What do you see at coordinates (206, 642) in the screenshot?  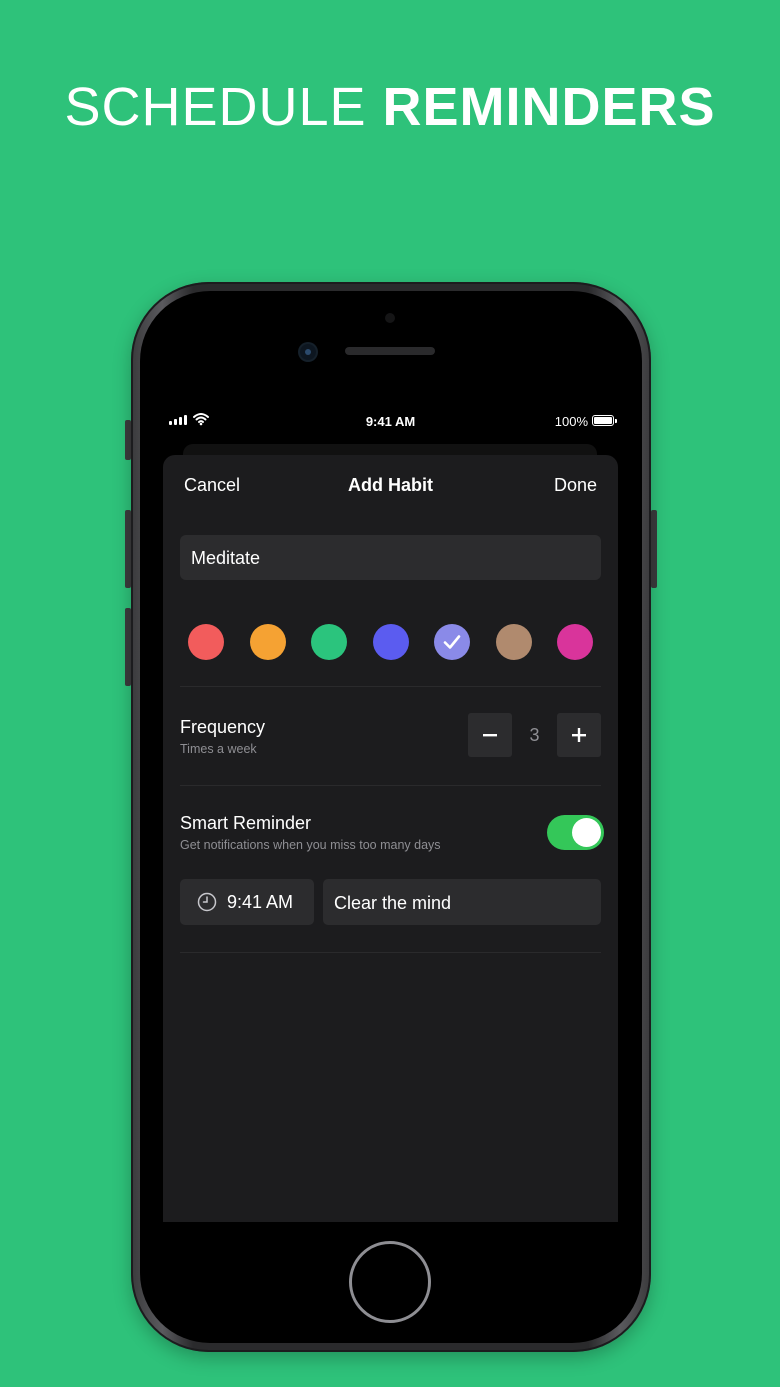 I see `color-swatch-red` at bounding box center [206, 642].